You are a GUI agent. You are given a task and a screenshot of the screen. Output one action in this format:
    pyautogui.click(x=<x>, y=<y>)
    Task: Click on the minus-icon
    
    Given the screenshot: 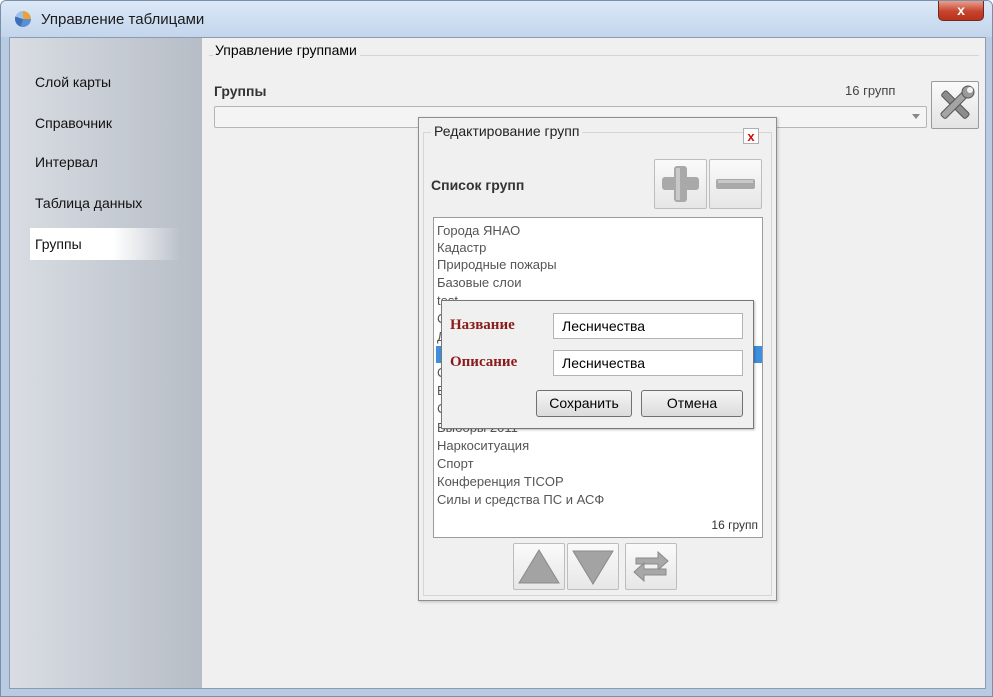 What is the action you would take?
    pyautogui.click(x=735, y=184)
    